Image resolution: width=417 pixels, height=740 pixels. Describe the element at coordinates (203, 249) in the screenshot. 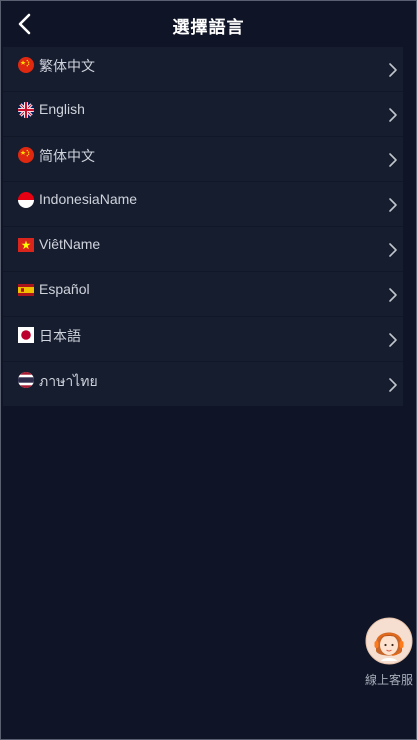

I see `language-item-vietnamese: ViêtName` at that location.